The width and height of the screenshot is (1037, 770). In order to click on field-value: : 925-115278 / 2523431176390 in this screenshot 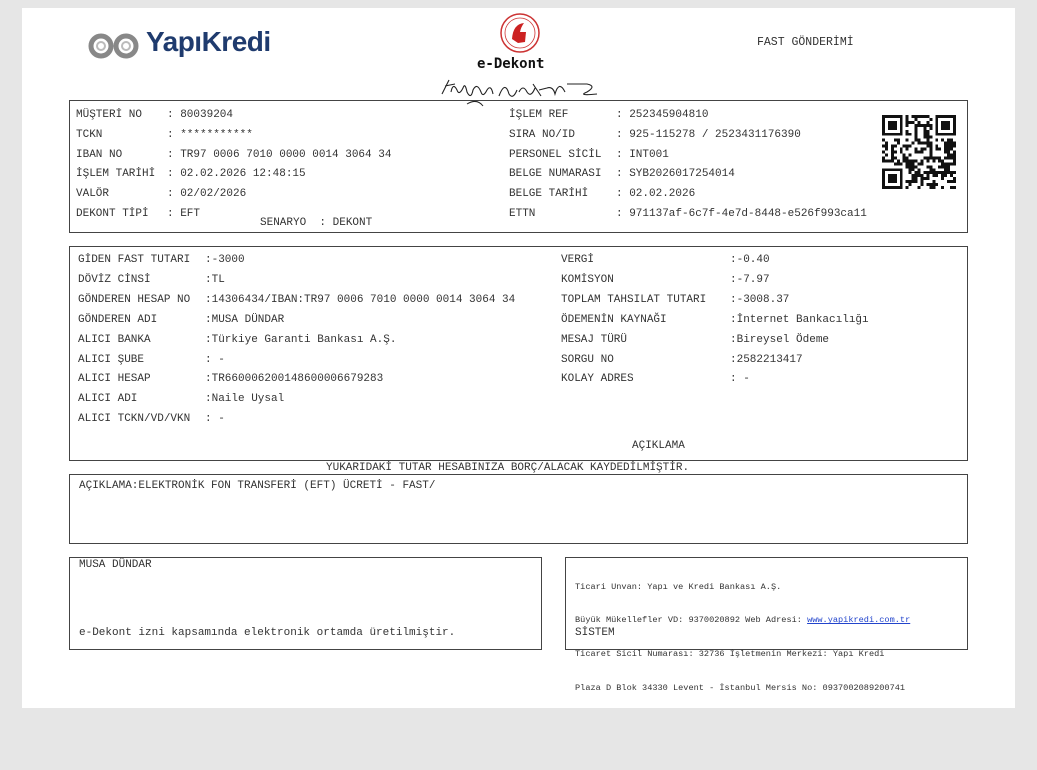, I will do `click(708, 134)`.